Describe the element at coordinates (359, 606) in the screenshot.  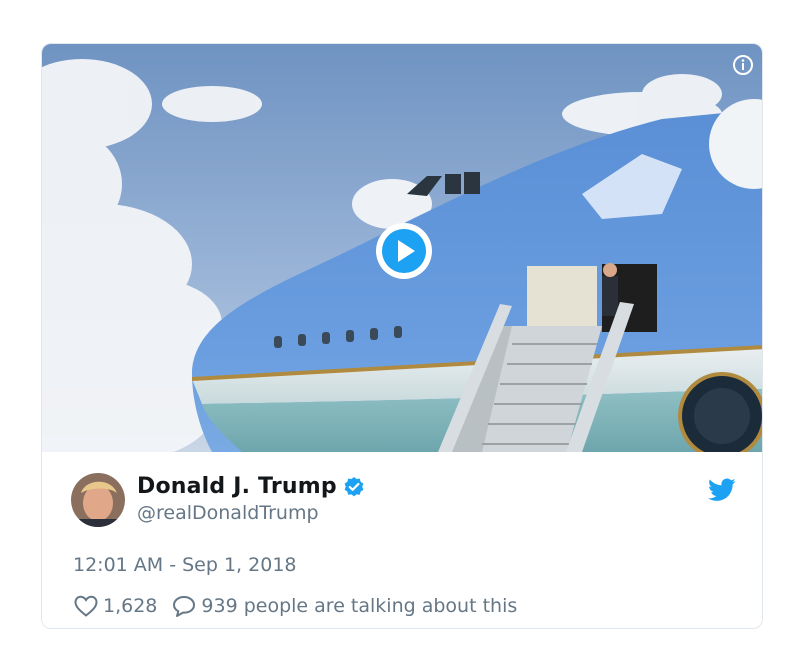
I see `conversation-count-text: 939 people are talking about this` at that location.